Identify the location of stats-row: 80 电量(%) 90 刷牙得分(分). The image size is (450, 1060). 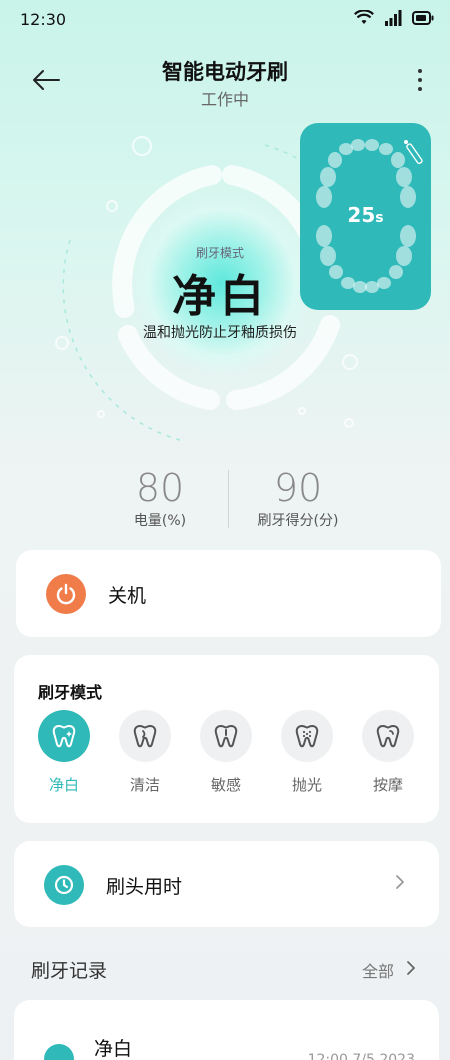
(225, 501).